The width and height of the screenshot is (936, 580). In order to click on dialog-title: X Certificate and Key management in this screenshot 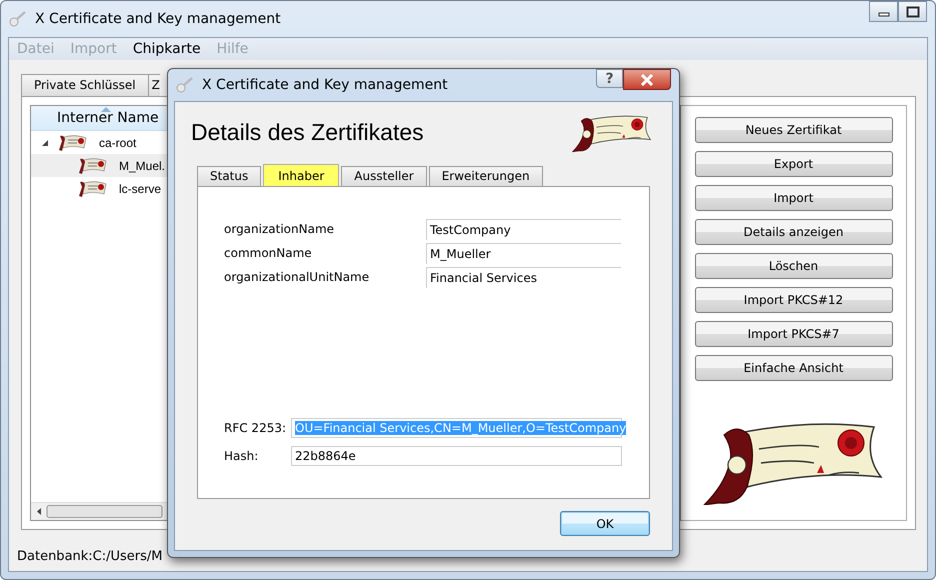, I will do `click(325, 85)`.